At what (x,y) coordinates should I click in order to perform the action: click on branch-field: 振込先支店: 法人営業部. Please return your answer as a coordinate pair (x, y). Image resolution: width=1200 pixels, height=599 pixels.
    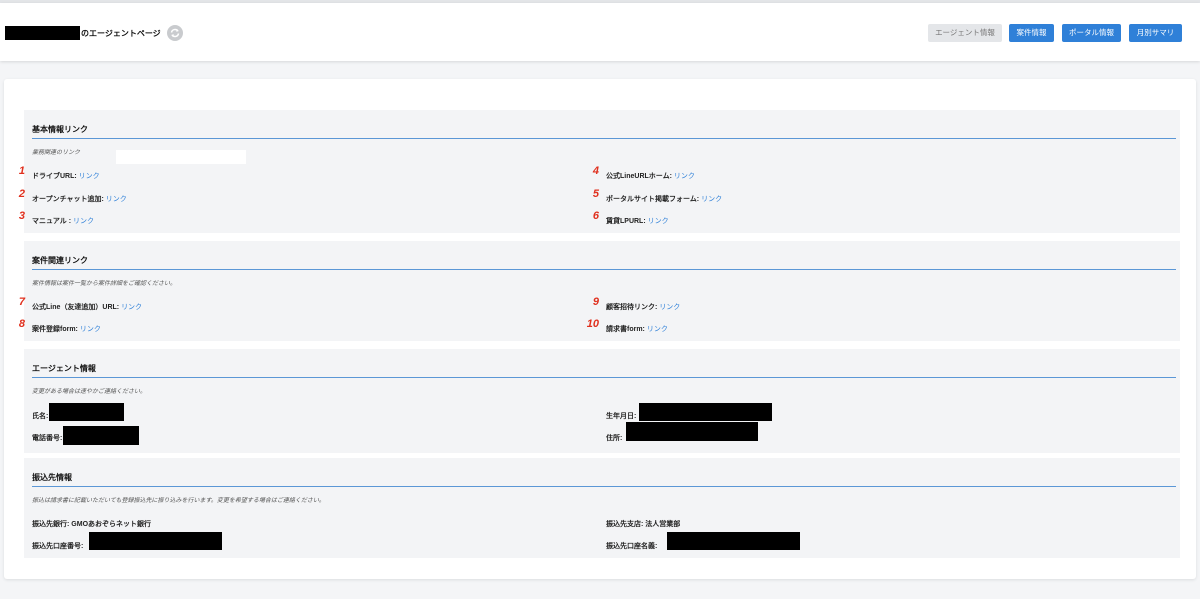
    Looking at the image, I should click on (643, 524).